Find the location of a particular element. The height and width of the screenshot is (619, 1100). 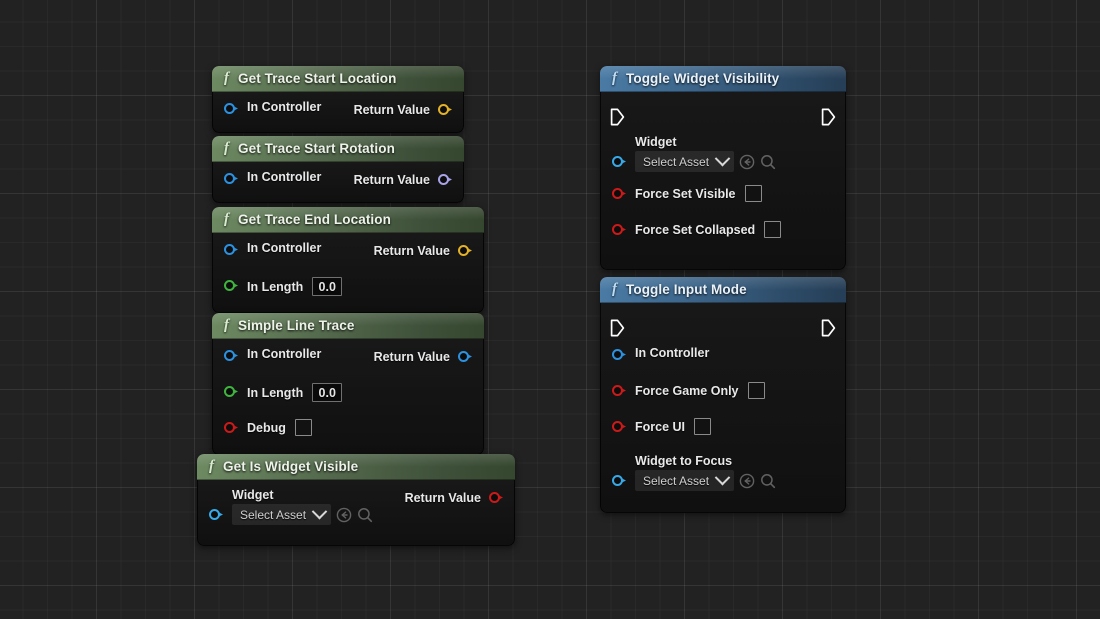

node-header-get-is-widget-visible: f Get Is Widget Visible is located at coordinates (356, 467).